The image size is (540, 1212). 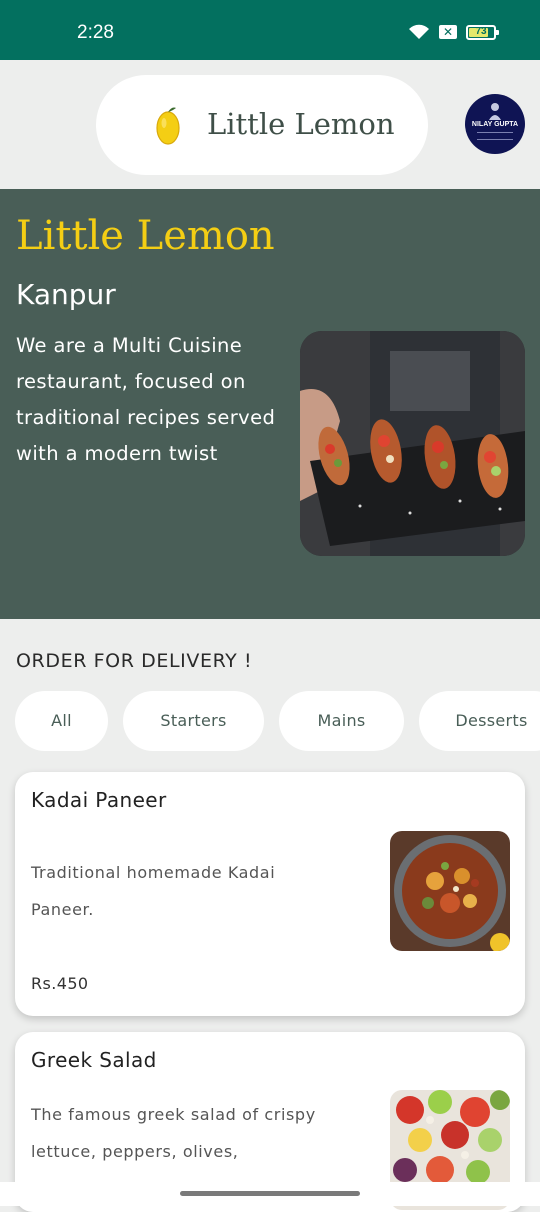 What do you see at coordinates (419, 31) in the screenshot?
I see `wifi-icon` at bounding box center [419, 31].